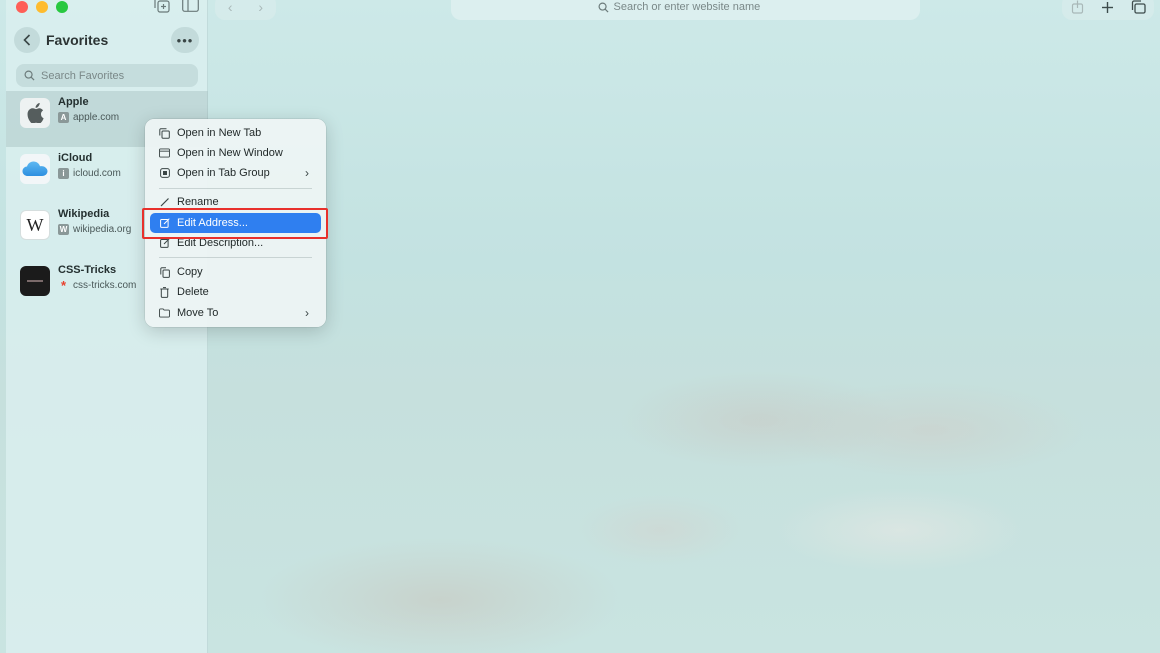 The image size is (1160, 653). What do you see at coordinates (1077, 7) in the screenshot?
I see `share-icon` at bounding box center [1077, 7].